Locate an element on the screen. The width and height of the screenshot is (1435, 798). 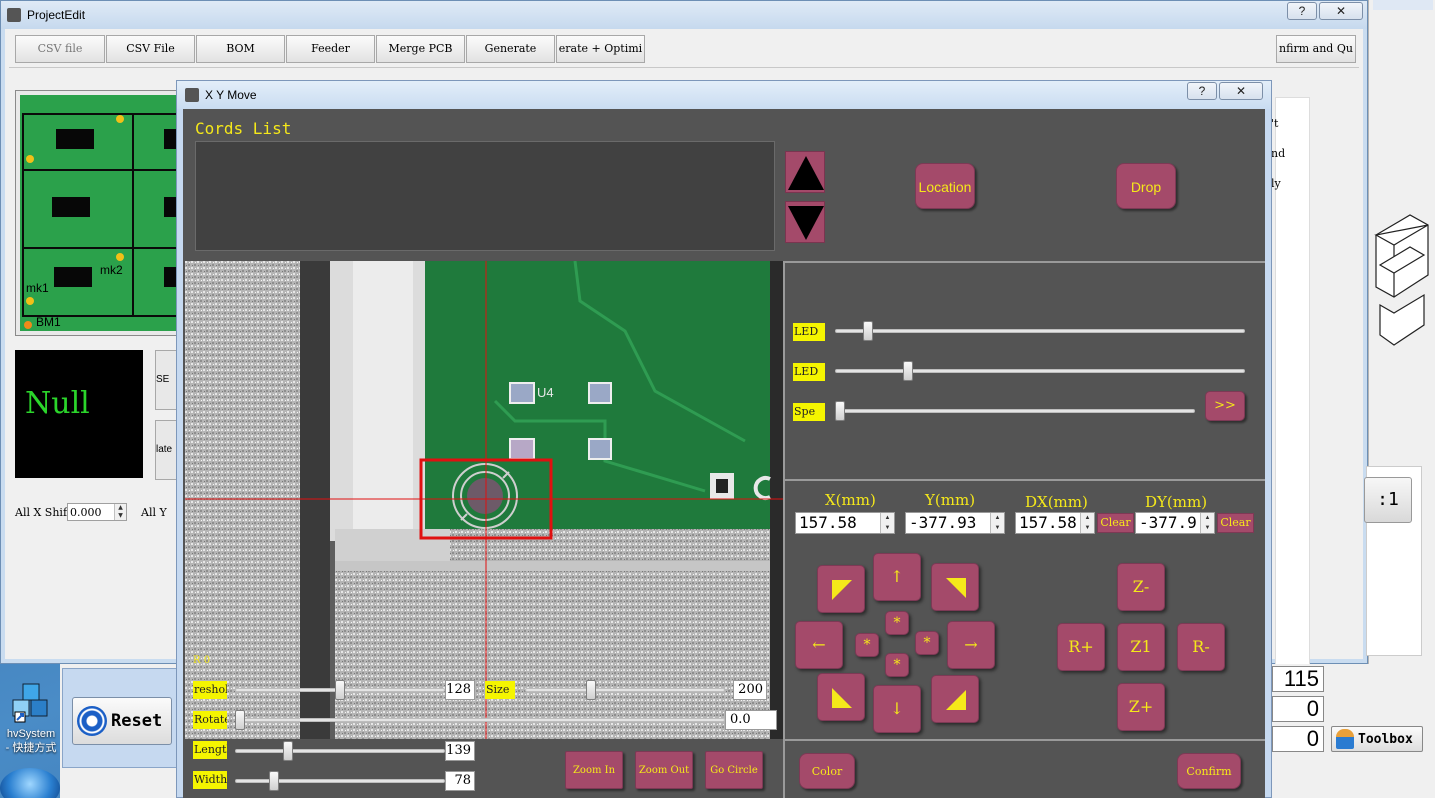
dy-mm-field: -377.9 ▲ ▼ is located at coordinates (1175, 523).